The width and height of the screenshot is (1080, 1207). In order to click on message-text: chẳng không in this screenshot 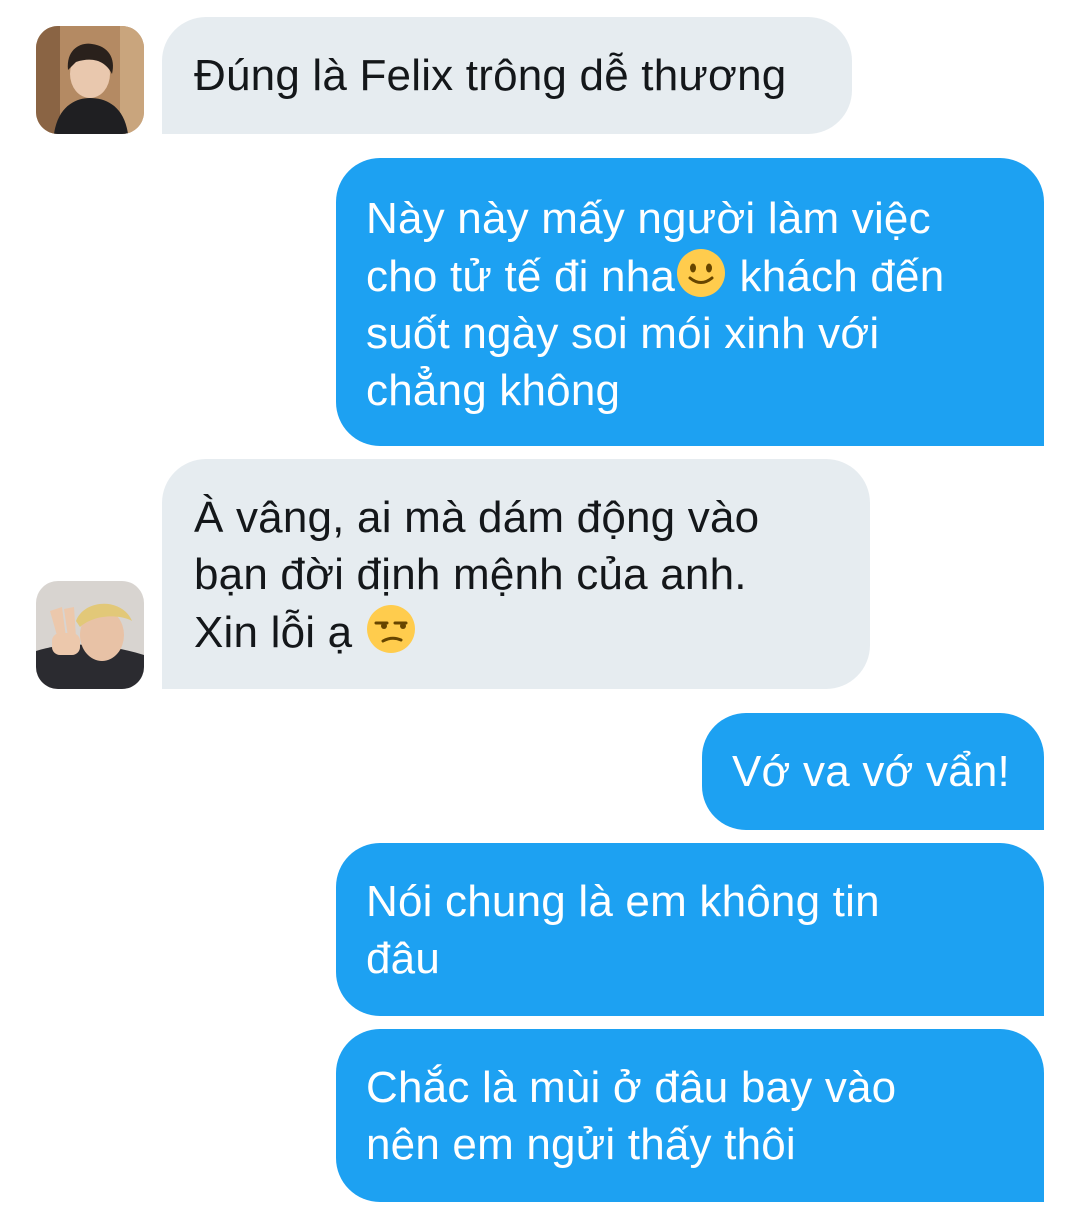, I will do `click(493, 390)`.